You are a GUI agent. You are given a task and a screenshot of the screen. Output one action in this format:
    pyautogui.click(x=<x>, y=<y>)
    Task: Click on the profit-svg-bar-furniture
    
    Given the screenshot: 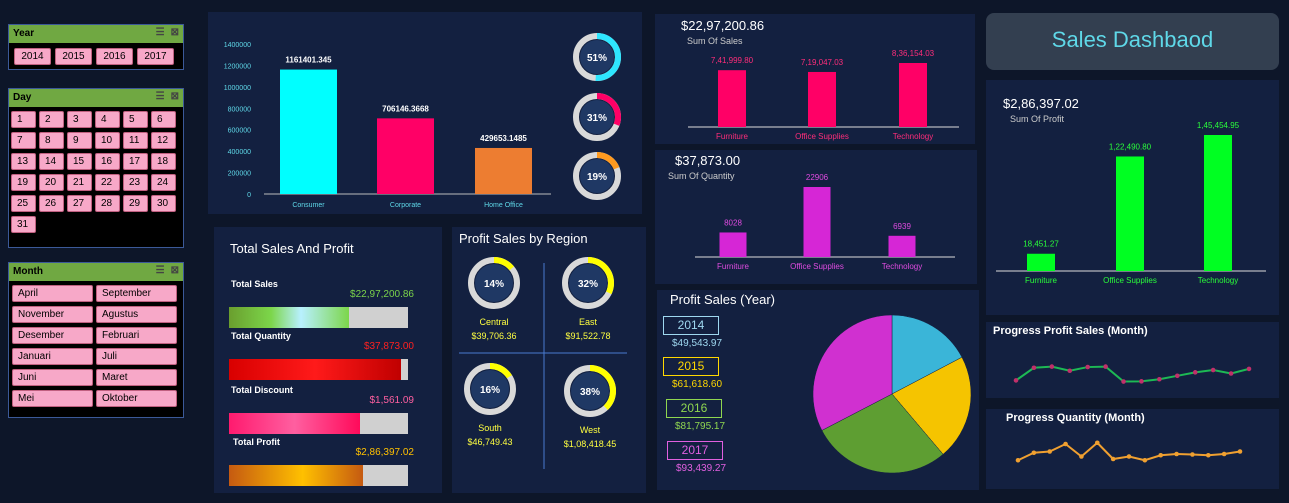 What is the action you would take?
    pyautogui.click(x=1041, y=262)
    